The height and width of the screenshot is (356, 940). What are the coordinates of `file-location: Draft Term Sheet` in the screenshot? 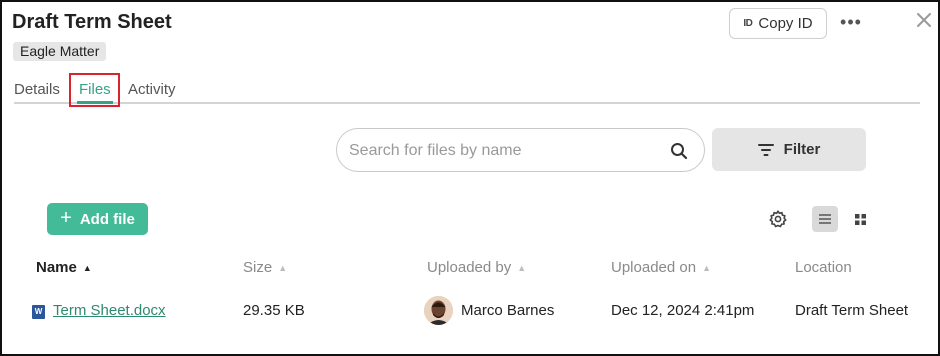 It's located at (851, 310).